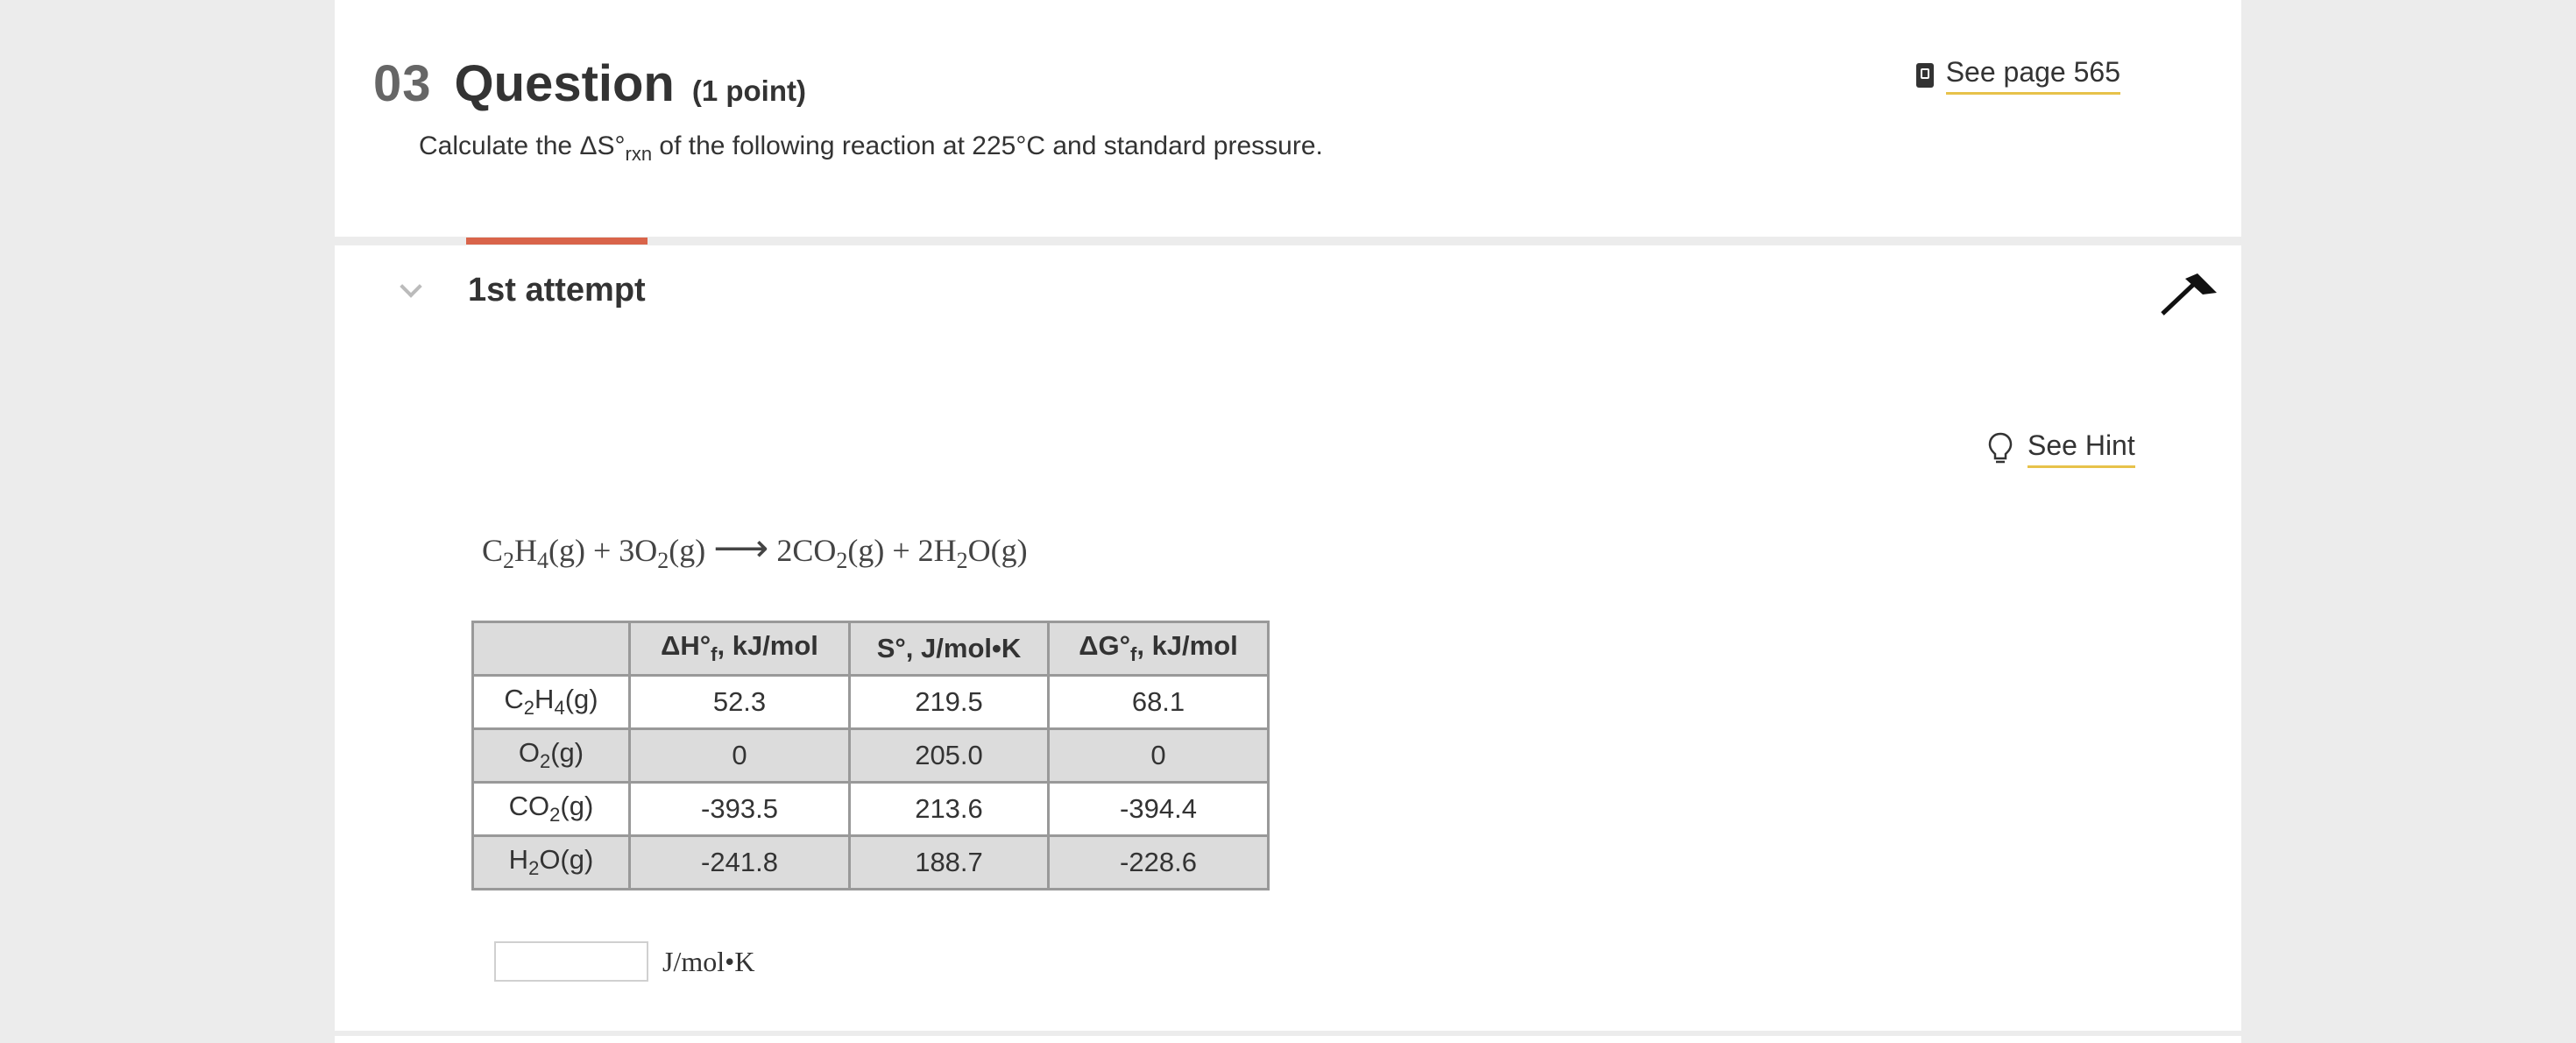  What do you see at coordinates (522, 145) in the screenshot?
I see `prompt-text-pre: Calculate the ΔS°` at bounding box center [522, 145].